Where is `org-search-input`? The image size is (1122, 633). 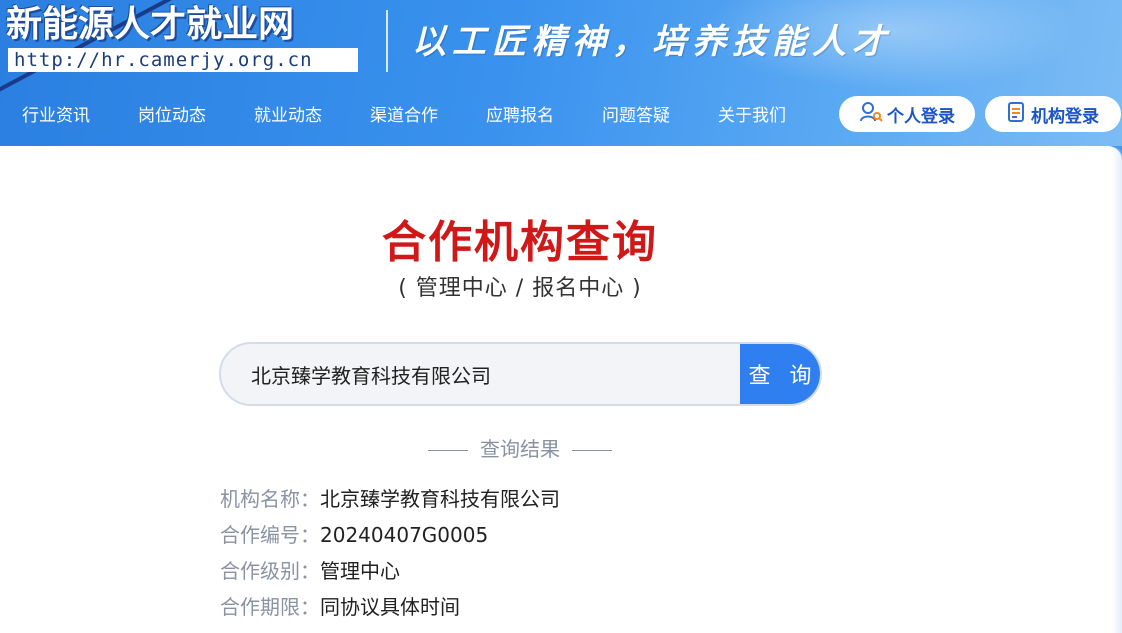
org-search-input is located at coordinates (482, 374).